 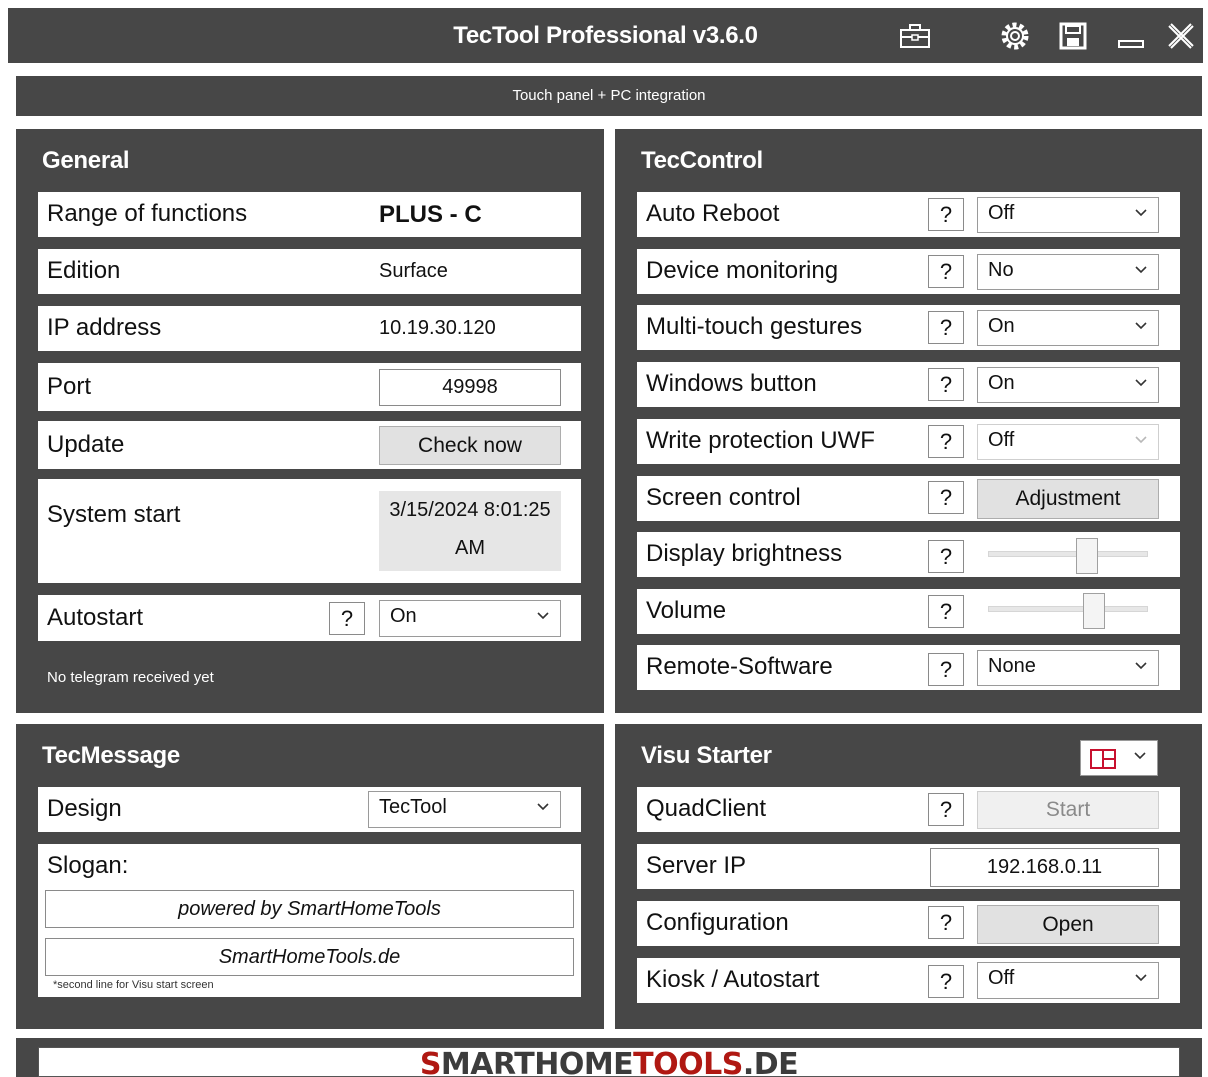 I want to click on adjustment-button: Adjustment, so click(x=1068, y=499).